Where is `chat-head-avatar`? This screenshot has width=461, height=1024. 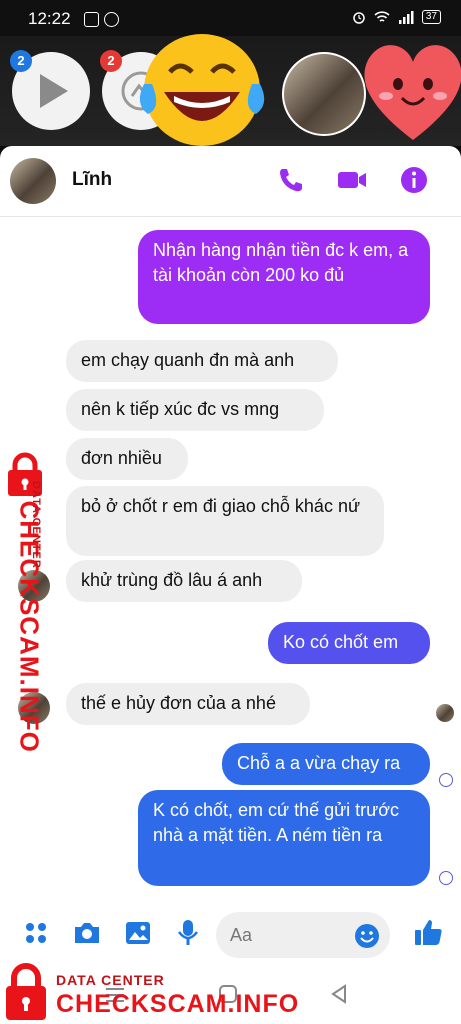
chat-head-avatar is located at coordinates (324, 94).